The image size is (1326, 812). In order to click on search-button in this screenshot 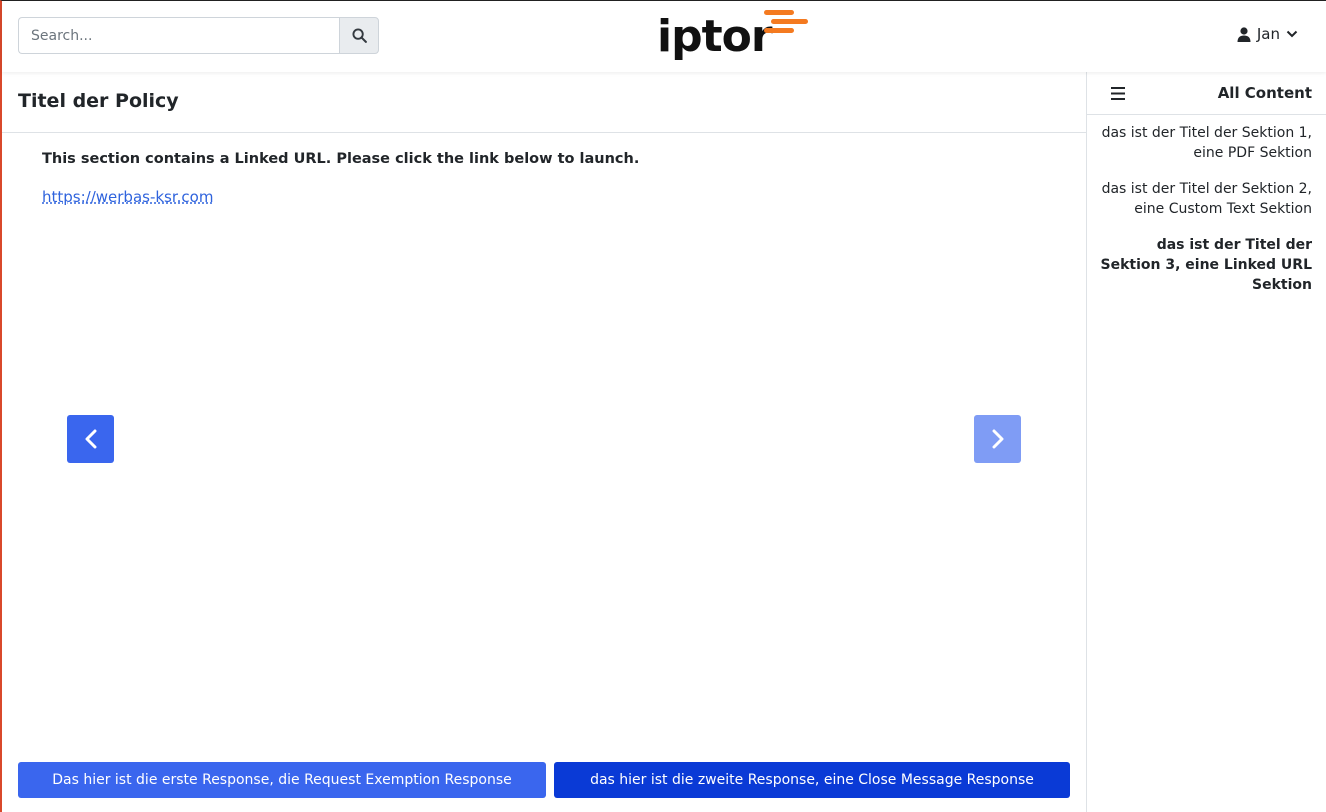, I will do `click(359, 35)`.